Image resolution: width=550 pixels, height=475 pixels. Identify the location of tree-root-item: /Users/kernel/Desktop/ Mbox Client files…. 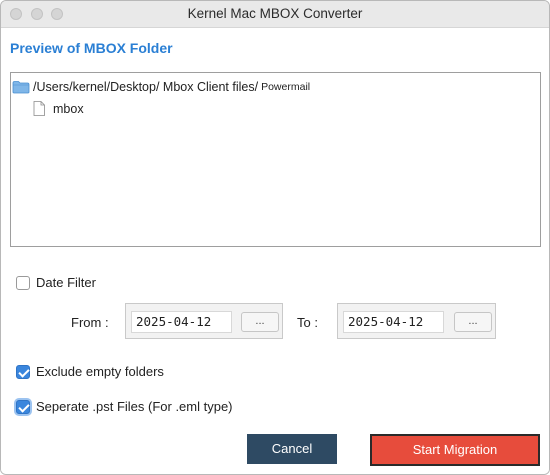
(161, 87).